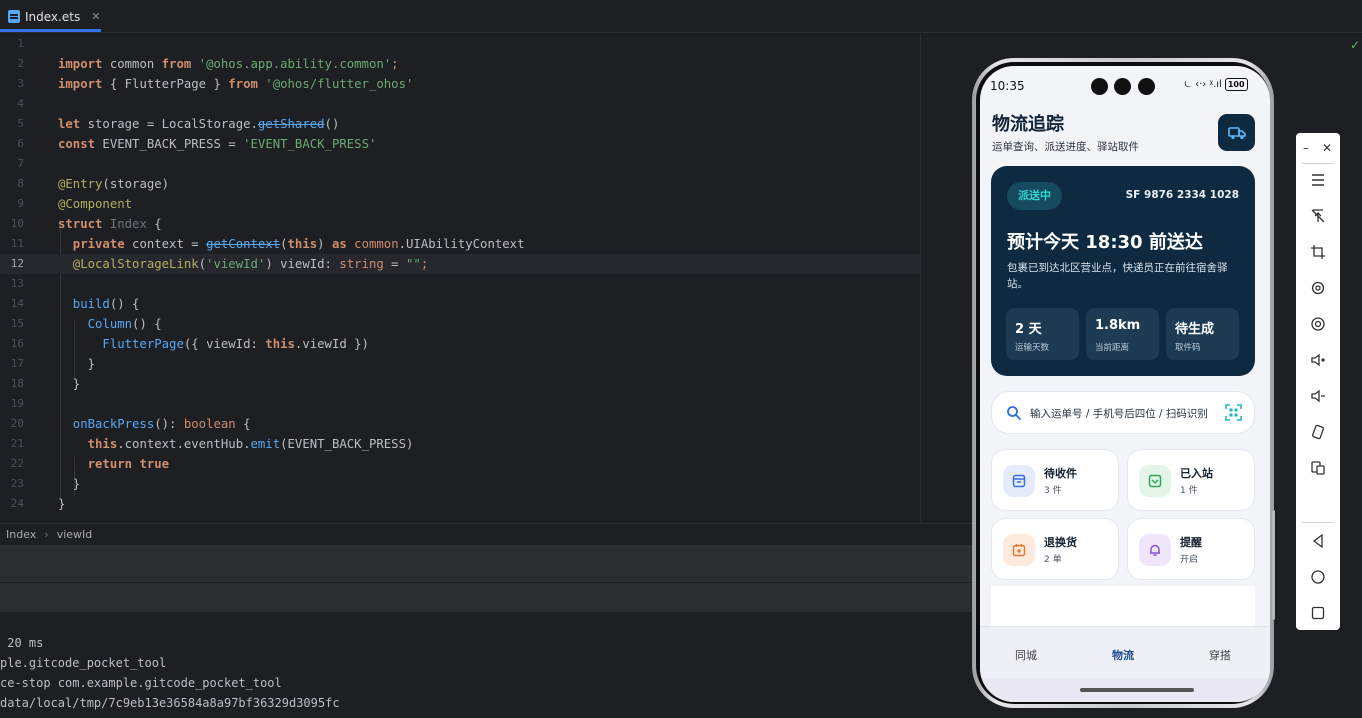 The height and width of the screenshot is (718, 1362). What do you see at coordinates (124, 304) in the screenshot?
I see `code-token: () {` at bounding box center [124, 304].